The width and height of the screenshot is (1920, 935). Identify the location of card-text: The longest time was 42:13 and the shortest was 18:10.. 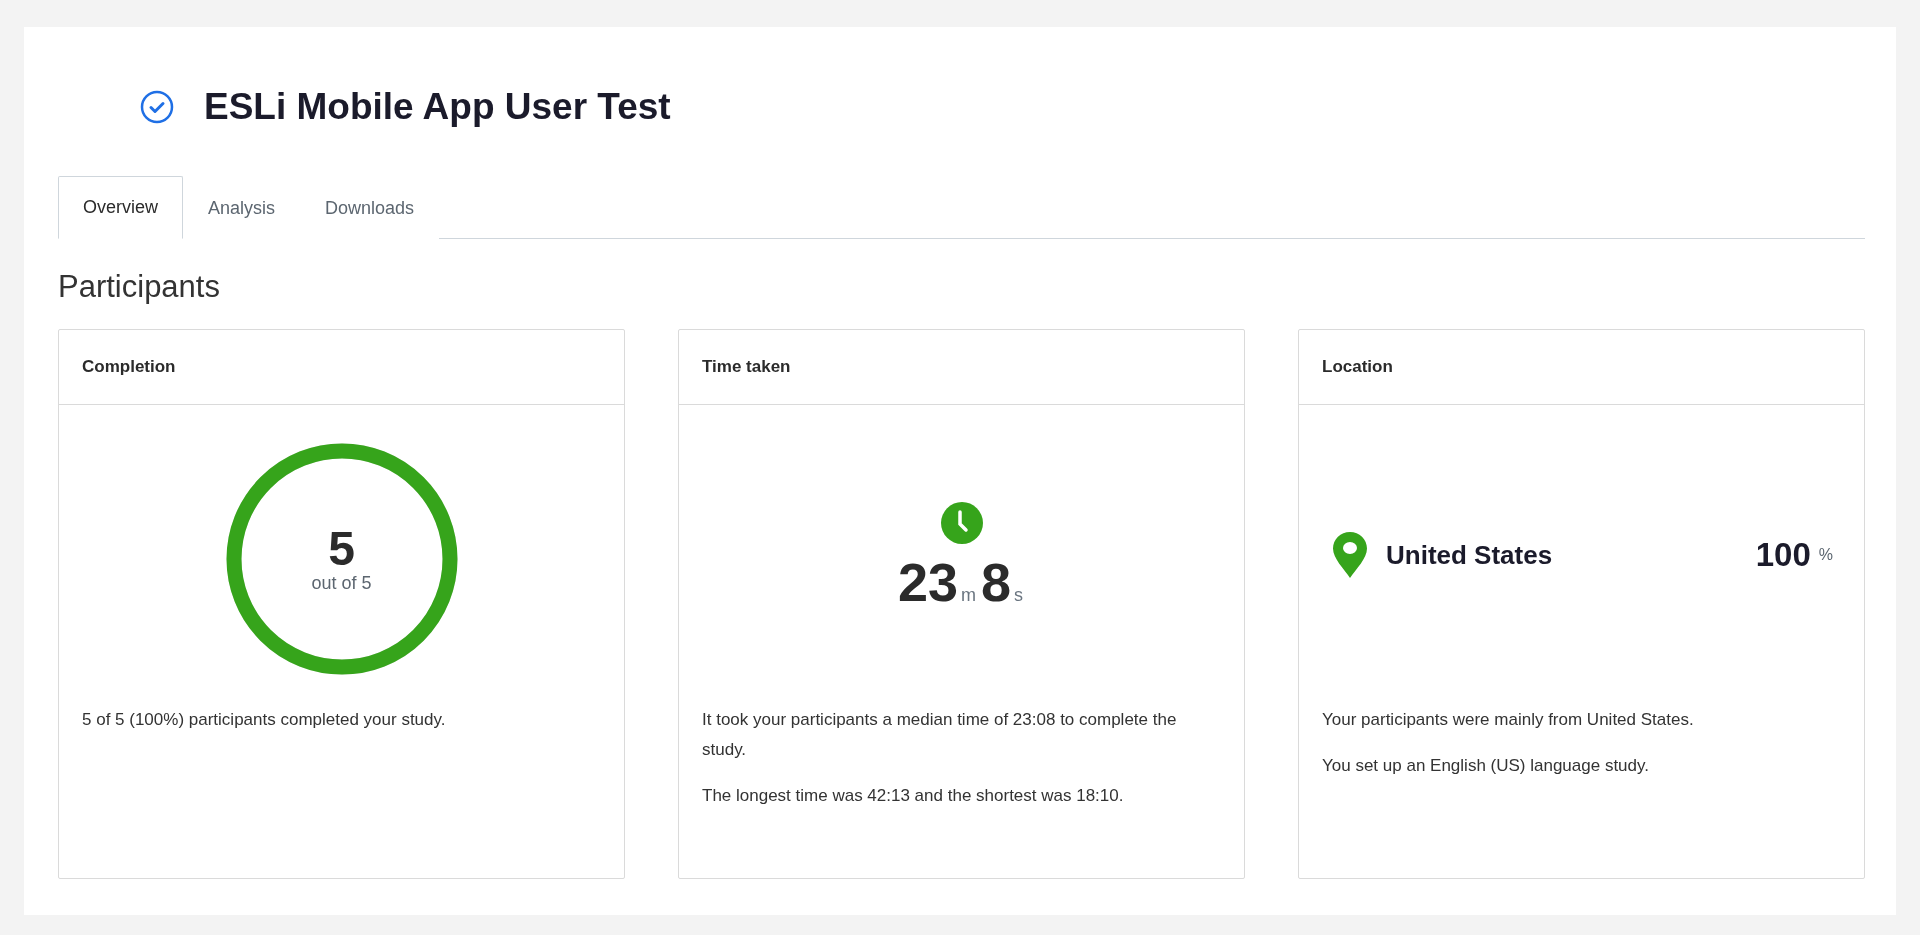
(913, 796).